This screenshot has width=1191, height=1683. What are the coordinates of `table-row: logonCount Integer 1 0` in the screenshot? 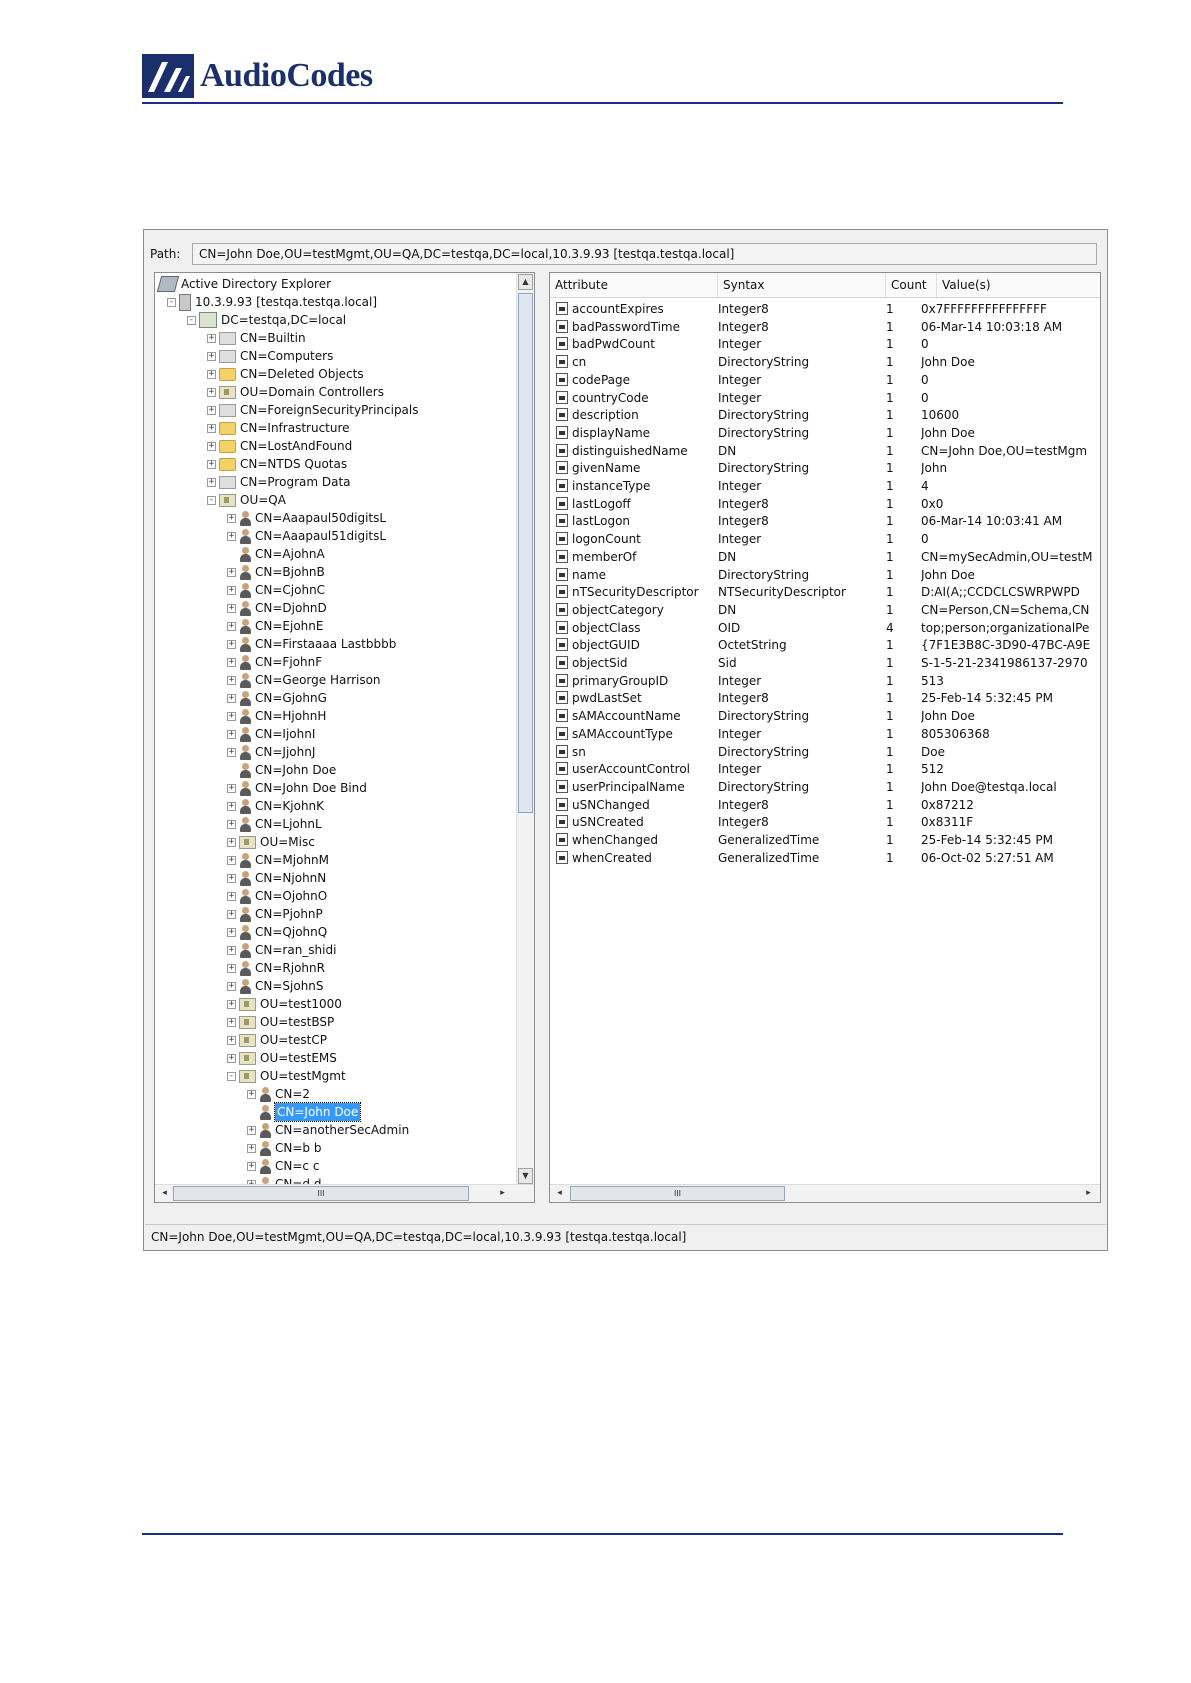 It's located at (825, 539).